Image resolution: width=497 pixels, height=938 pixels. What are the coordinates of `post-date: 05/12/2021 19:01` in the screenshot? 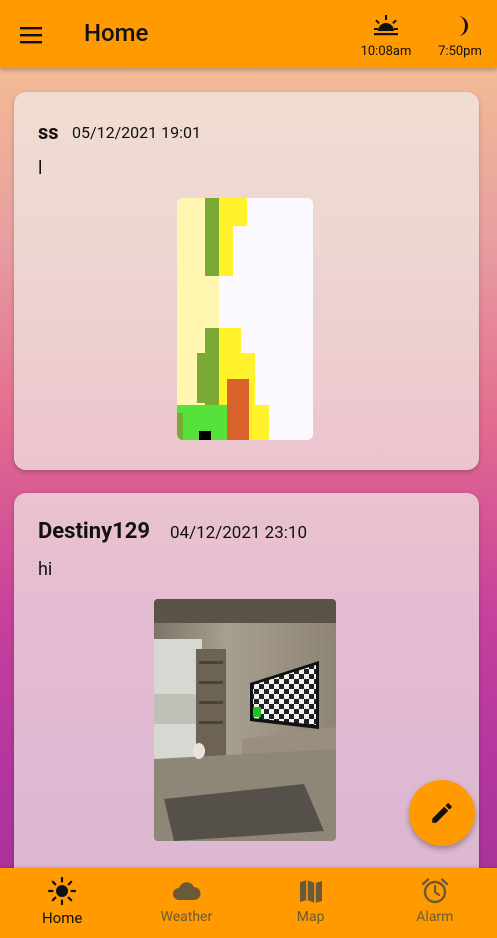 It's located at (136, 132).